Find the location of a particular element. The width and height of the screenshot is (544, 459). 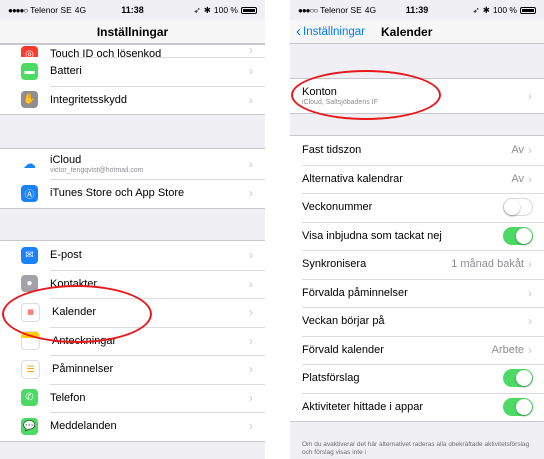

settings-item-label: Meddelanden is located at coordinates (83, 426).